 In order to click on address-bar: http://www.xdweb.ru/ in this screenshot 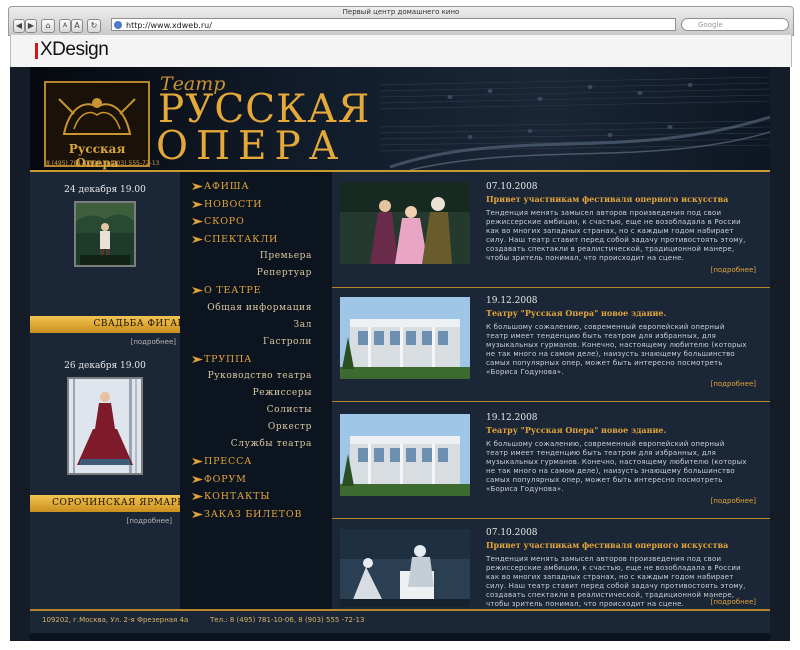, I will do `click(393, 24)`.